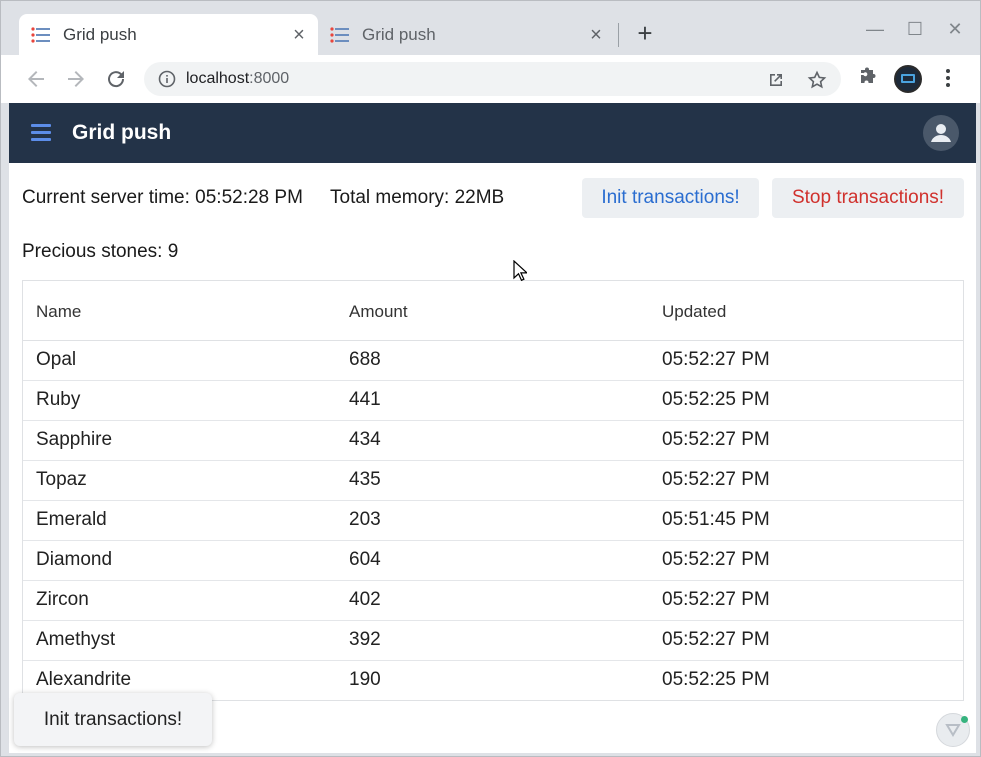 This screenshot has width=981, height=757. I want to click on table-row: Emerald 203 05:51:45 PM, so click(493, 521).